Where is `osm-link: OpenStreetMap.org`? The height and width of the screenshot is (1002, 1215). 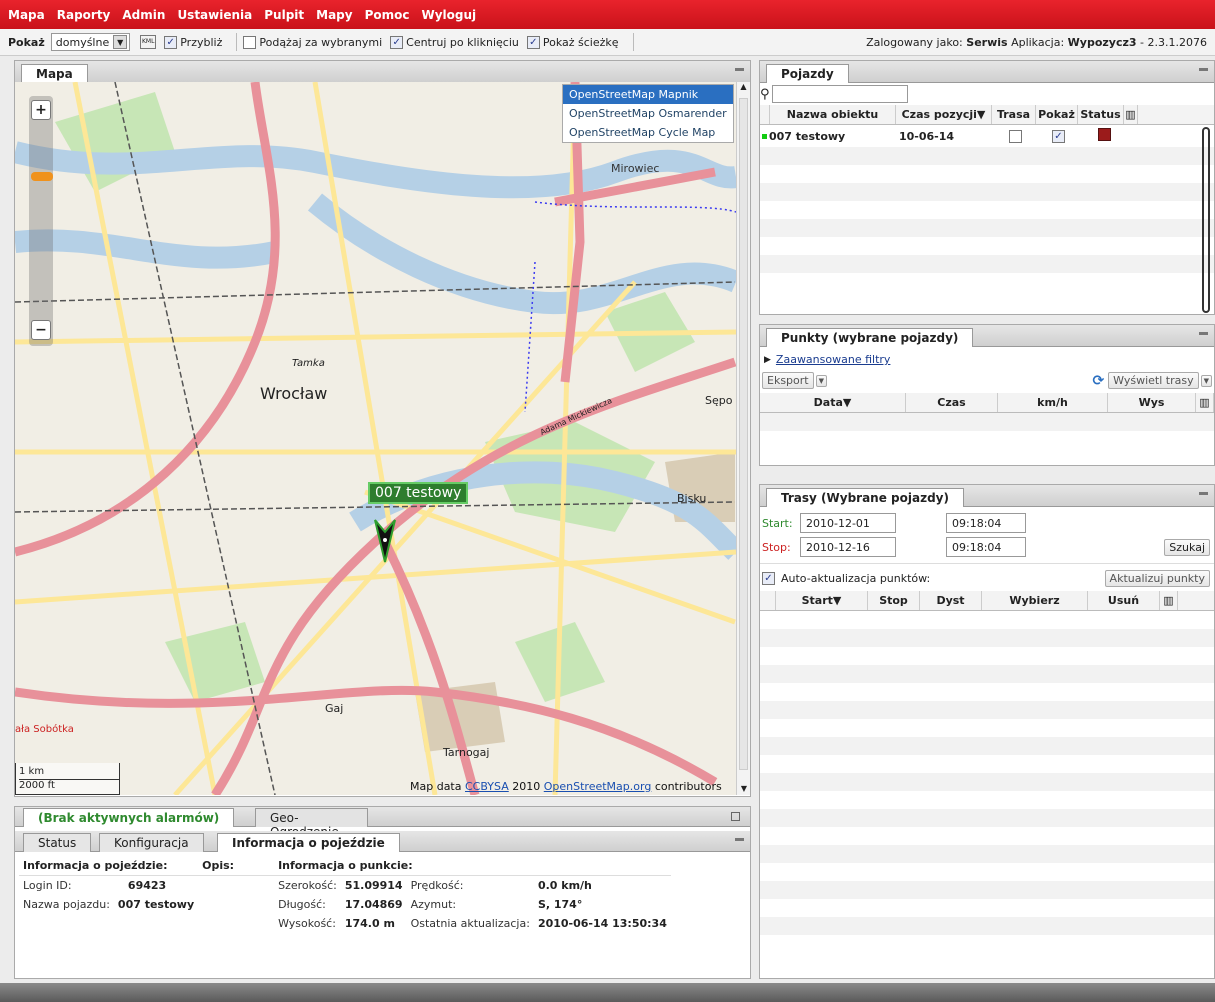 osm-link: OpenStreetMap.org is located at coordinates (598, 786).